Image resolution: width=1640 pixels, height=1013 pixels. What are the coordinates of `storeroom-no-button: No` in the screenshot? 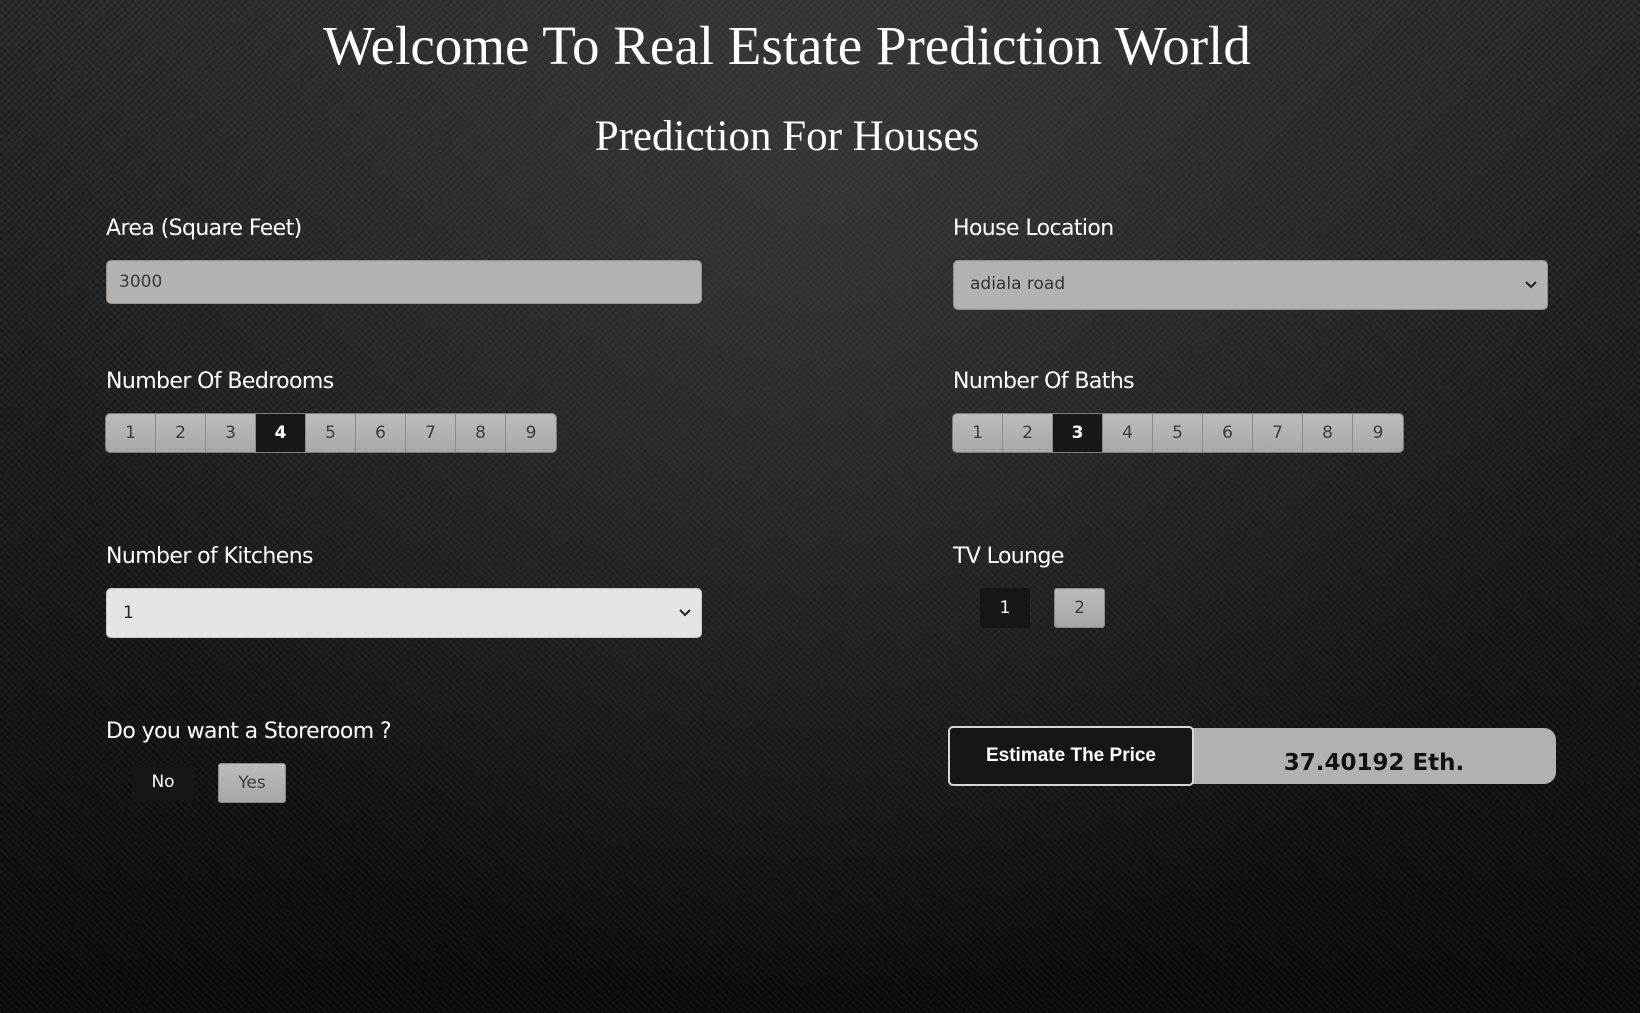 It's located at (163, 782).